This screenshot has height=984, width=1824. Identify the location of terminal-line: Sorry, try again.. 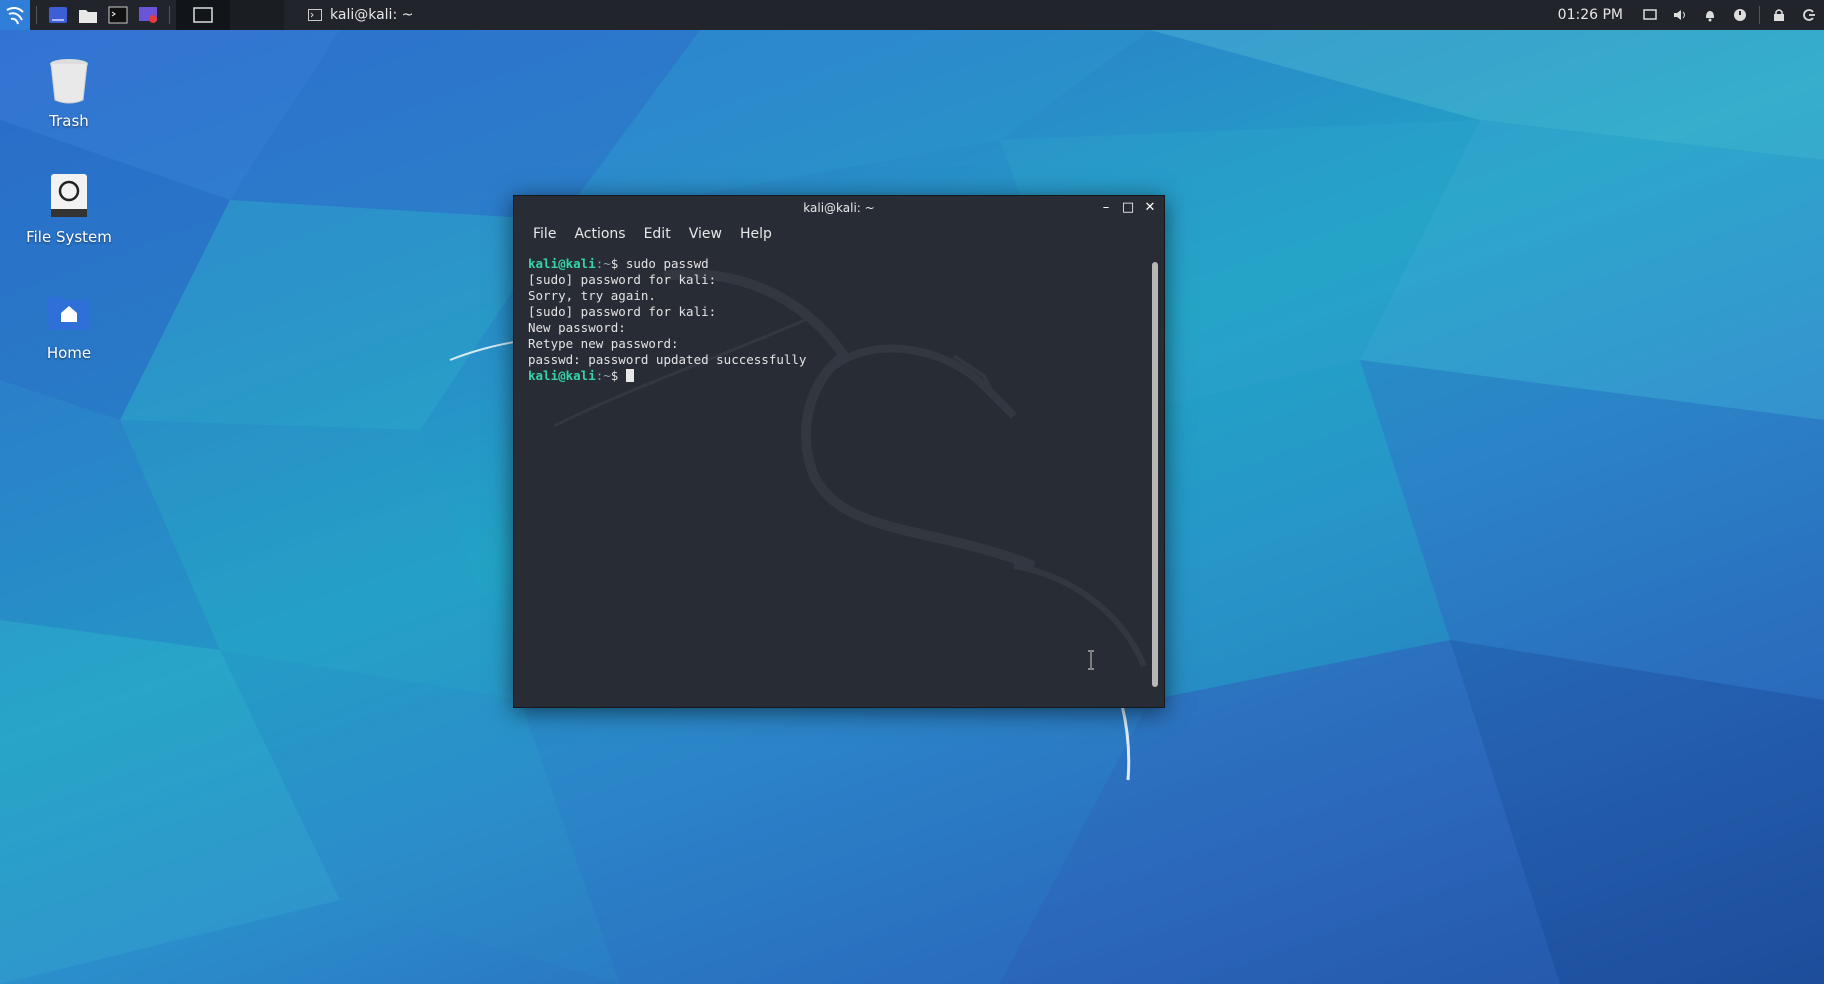
(592, 295).